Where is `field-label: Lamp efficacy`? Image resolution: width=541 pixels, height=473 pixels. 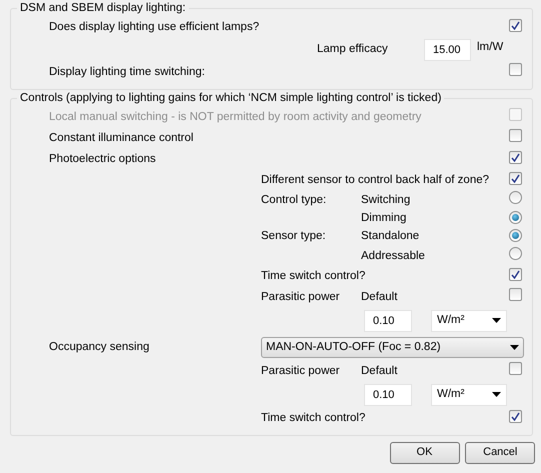
field-label: Lamp efficacy is located at coordinates (353, 50).